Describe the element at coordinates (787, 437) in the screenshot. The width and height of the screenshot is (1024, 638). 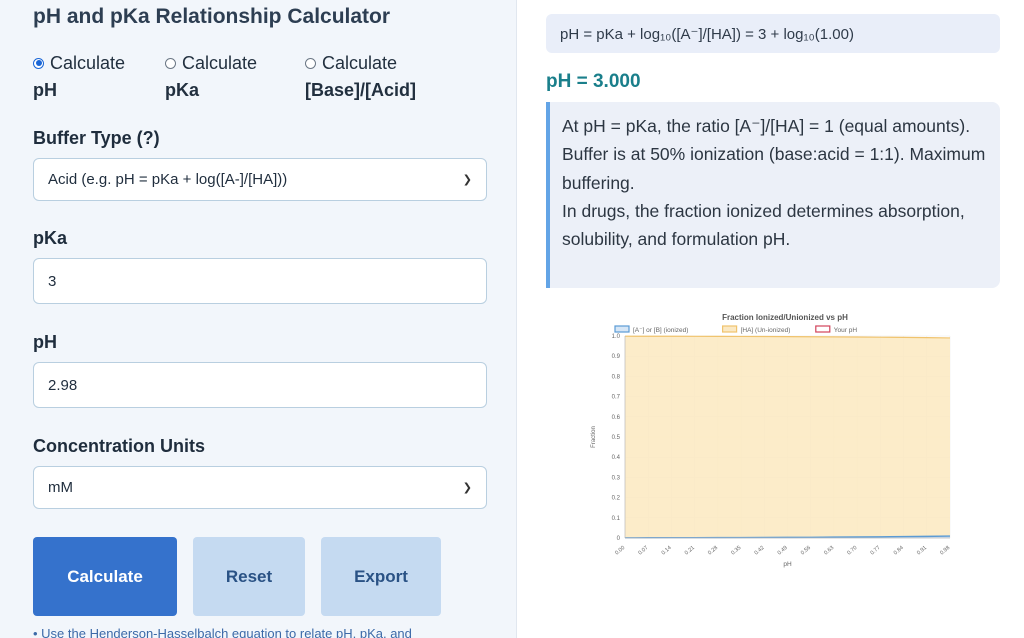
I see `series-area-unionized` at that location.